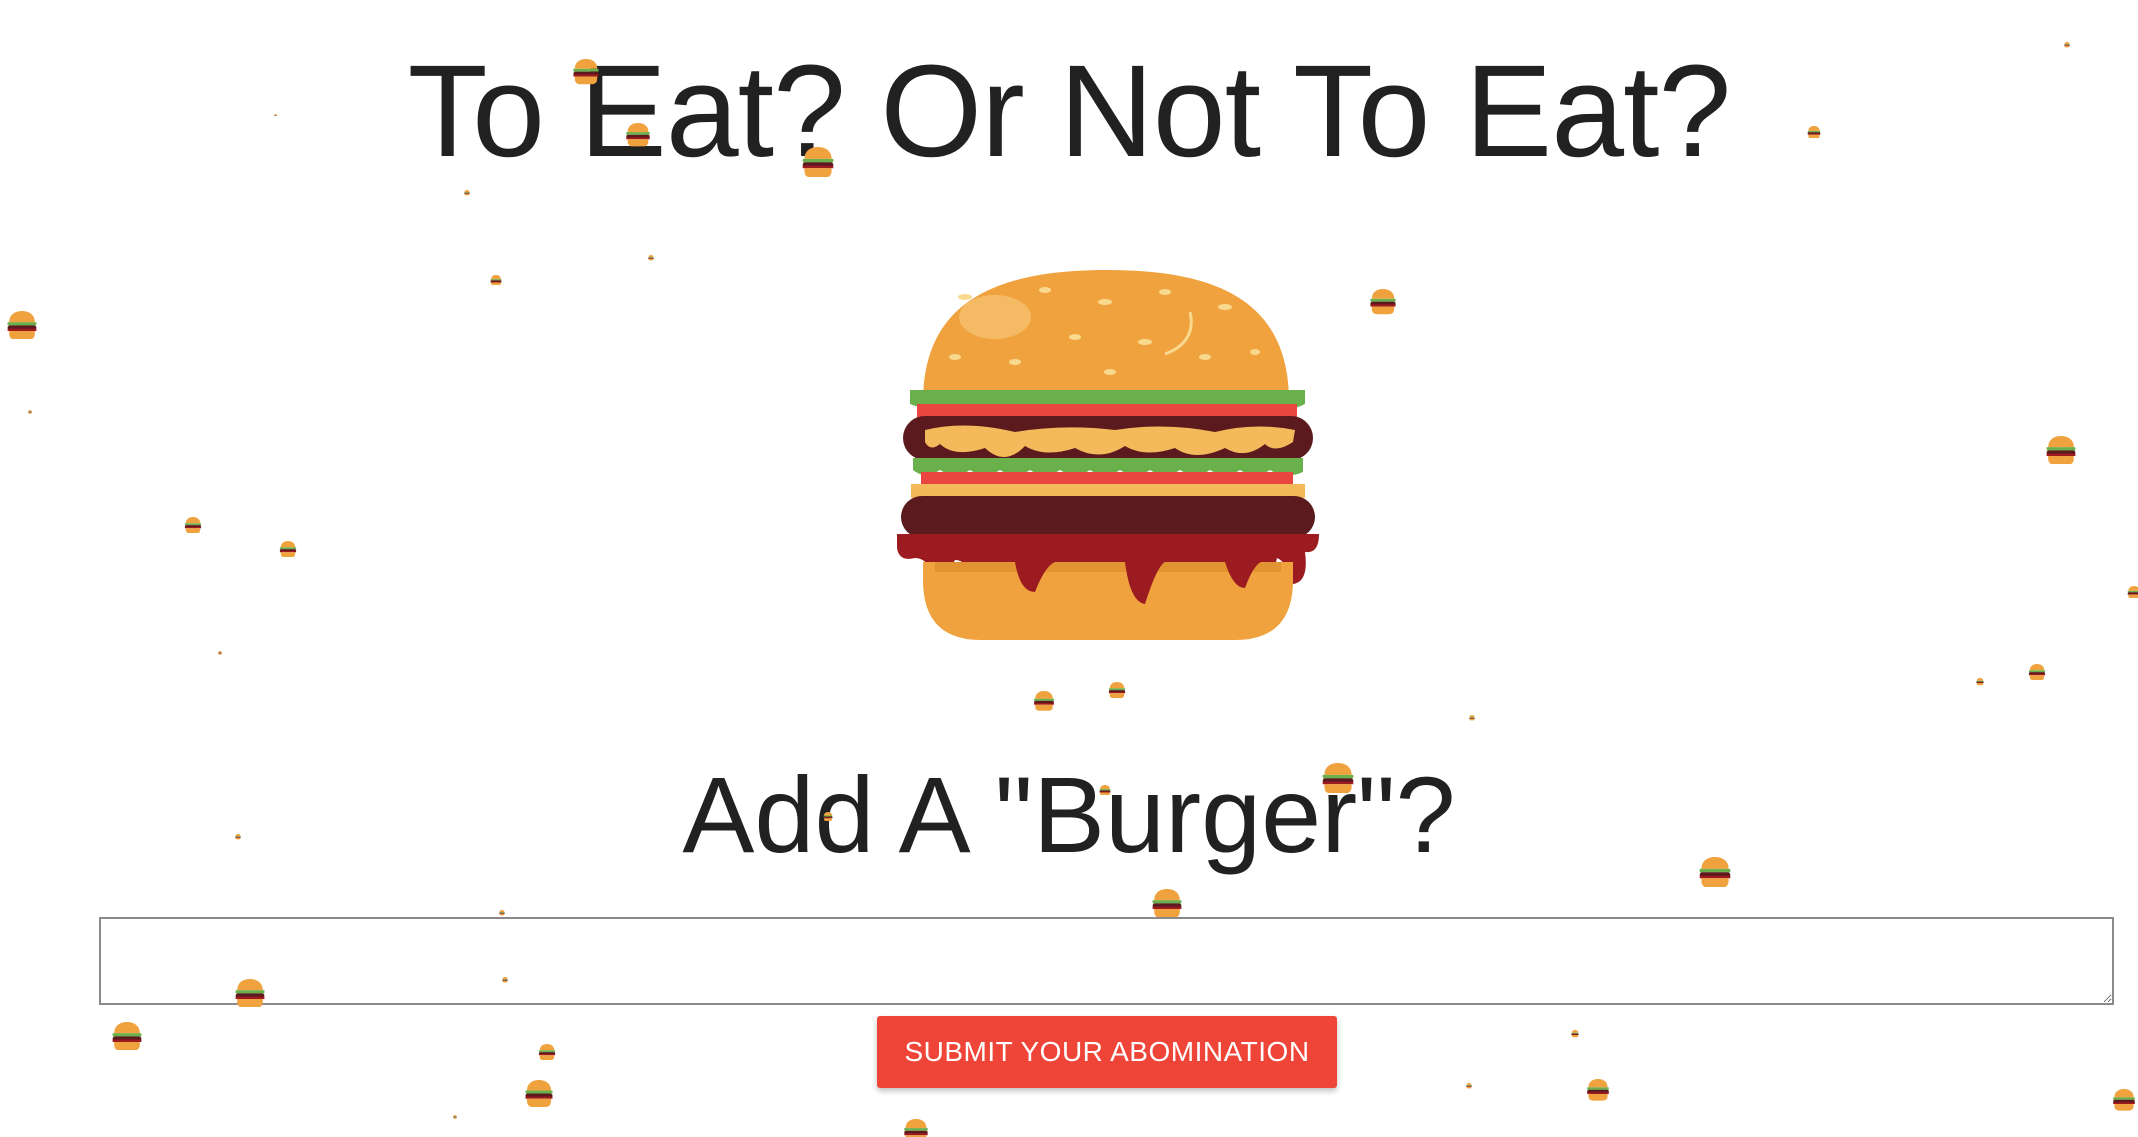  I want to click on add-burger-heading: Add A "Burger"?, so click(1069, 814).